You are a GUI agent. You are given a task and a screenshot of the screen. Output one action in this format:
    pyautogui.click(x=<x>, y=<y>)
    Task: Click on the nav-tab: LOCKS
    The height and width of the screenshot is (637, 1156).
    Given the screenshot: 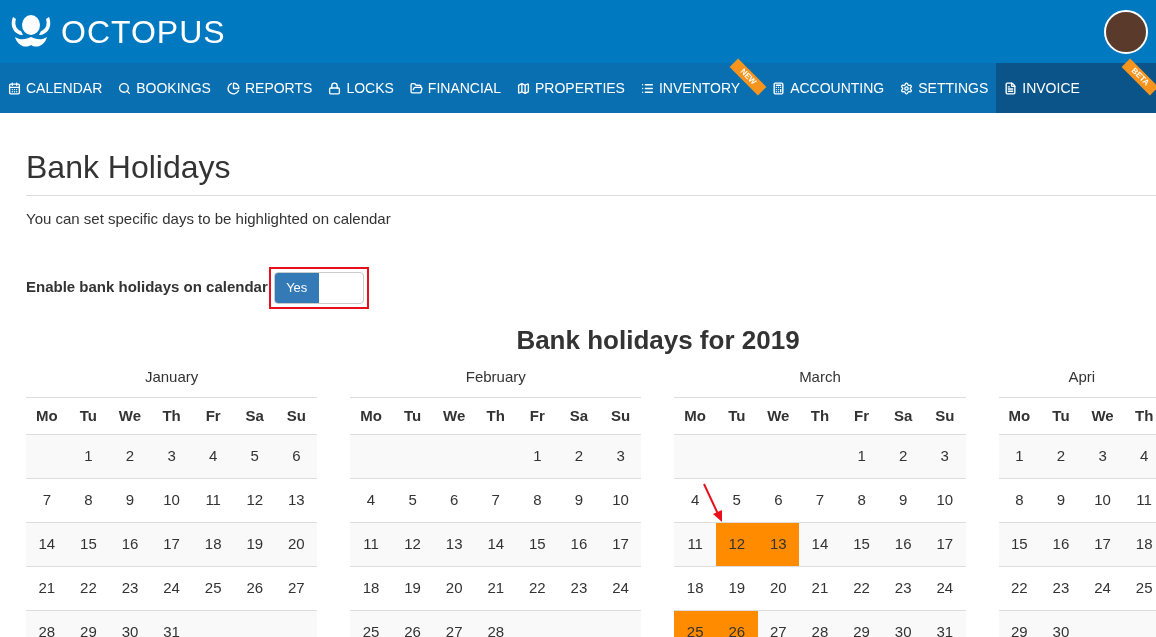 What is the action you would take?
    pyautogui.click(x=361, y=88)
    